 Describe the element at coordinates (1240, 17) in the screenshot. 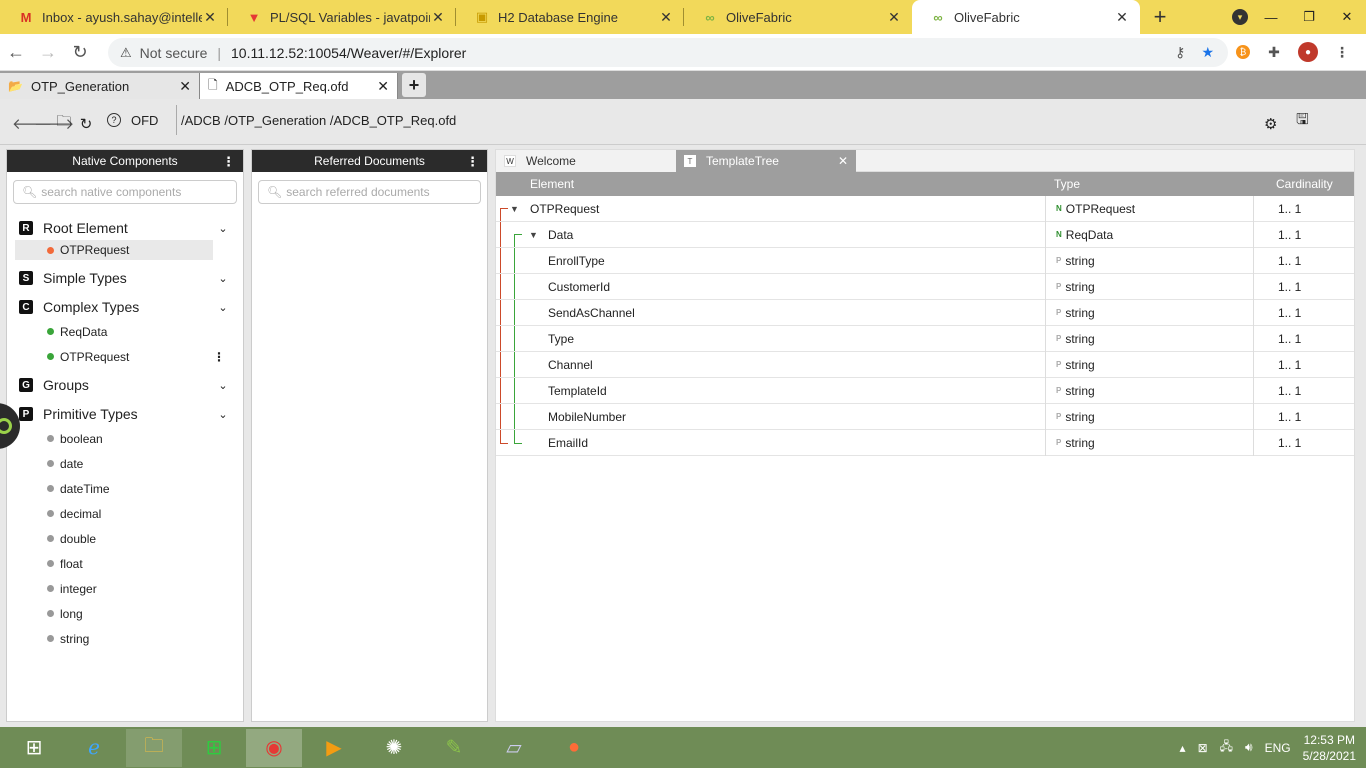

I see `tab-search-icon: ▾` at that location.